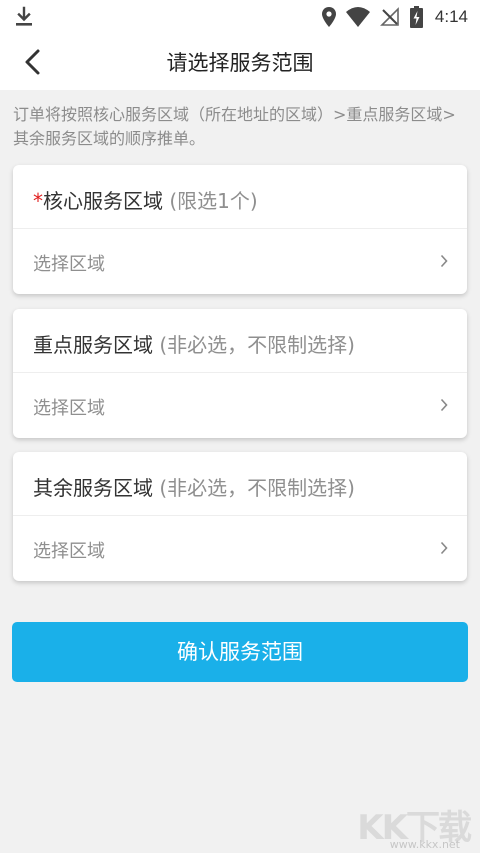 This screenshot has width=480, height=853. What do you see at coordinates (389, 16) in the screenshot?
I see `no-signal-icon` at bounding box center [389, 16].